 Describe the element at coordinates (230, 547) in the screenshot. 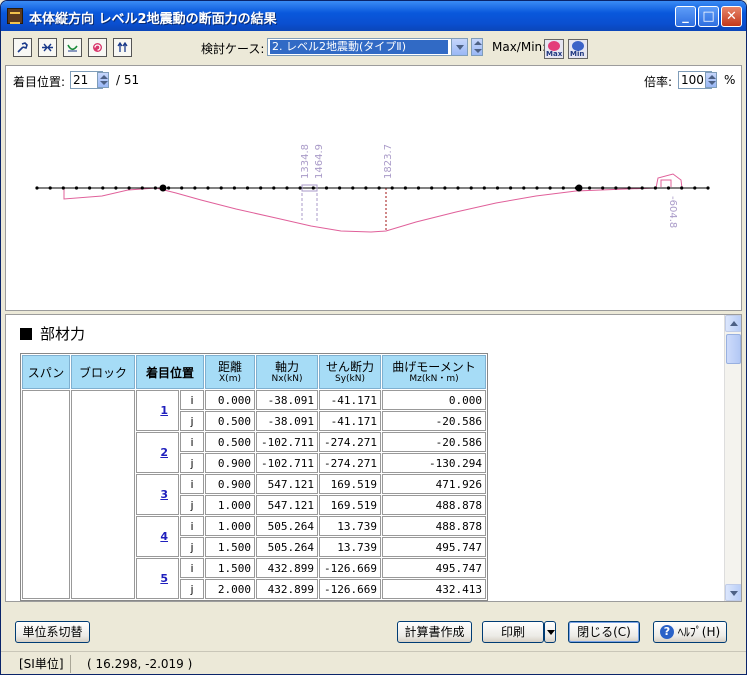

I see `distance-cell: 1.500` at that location.